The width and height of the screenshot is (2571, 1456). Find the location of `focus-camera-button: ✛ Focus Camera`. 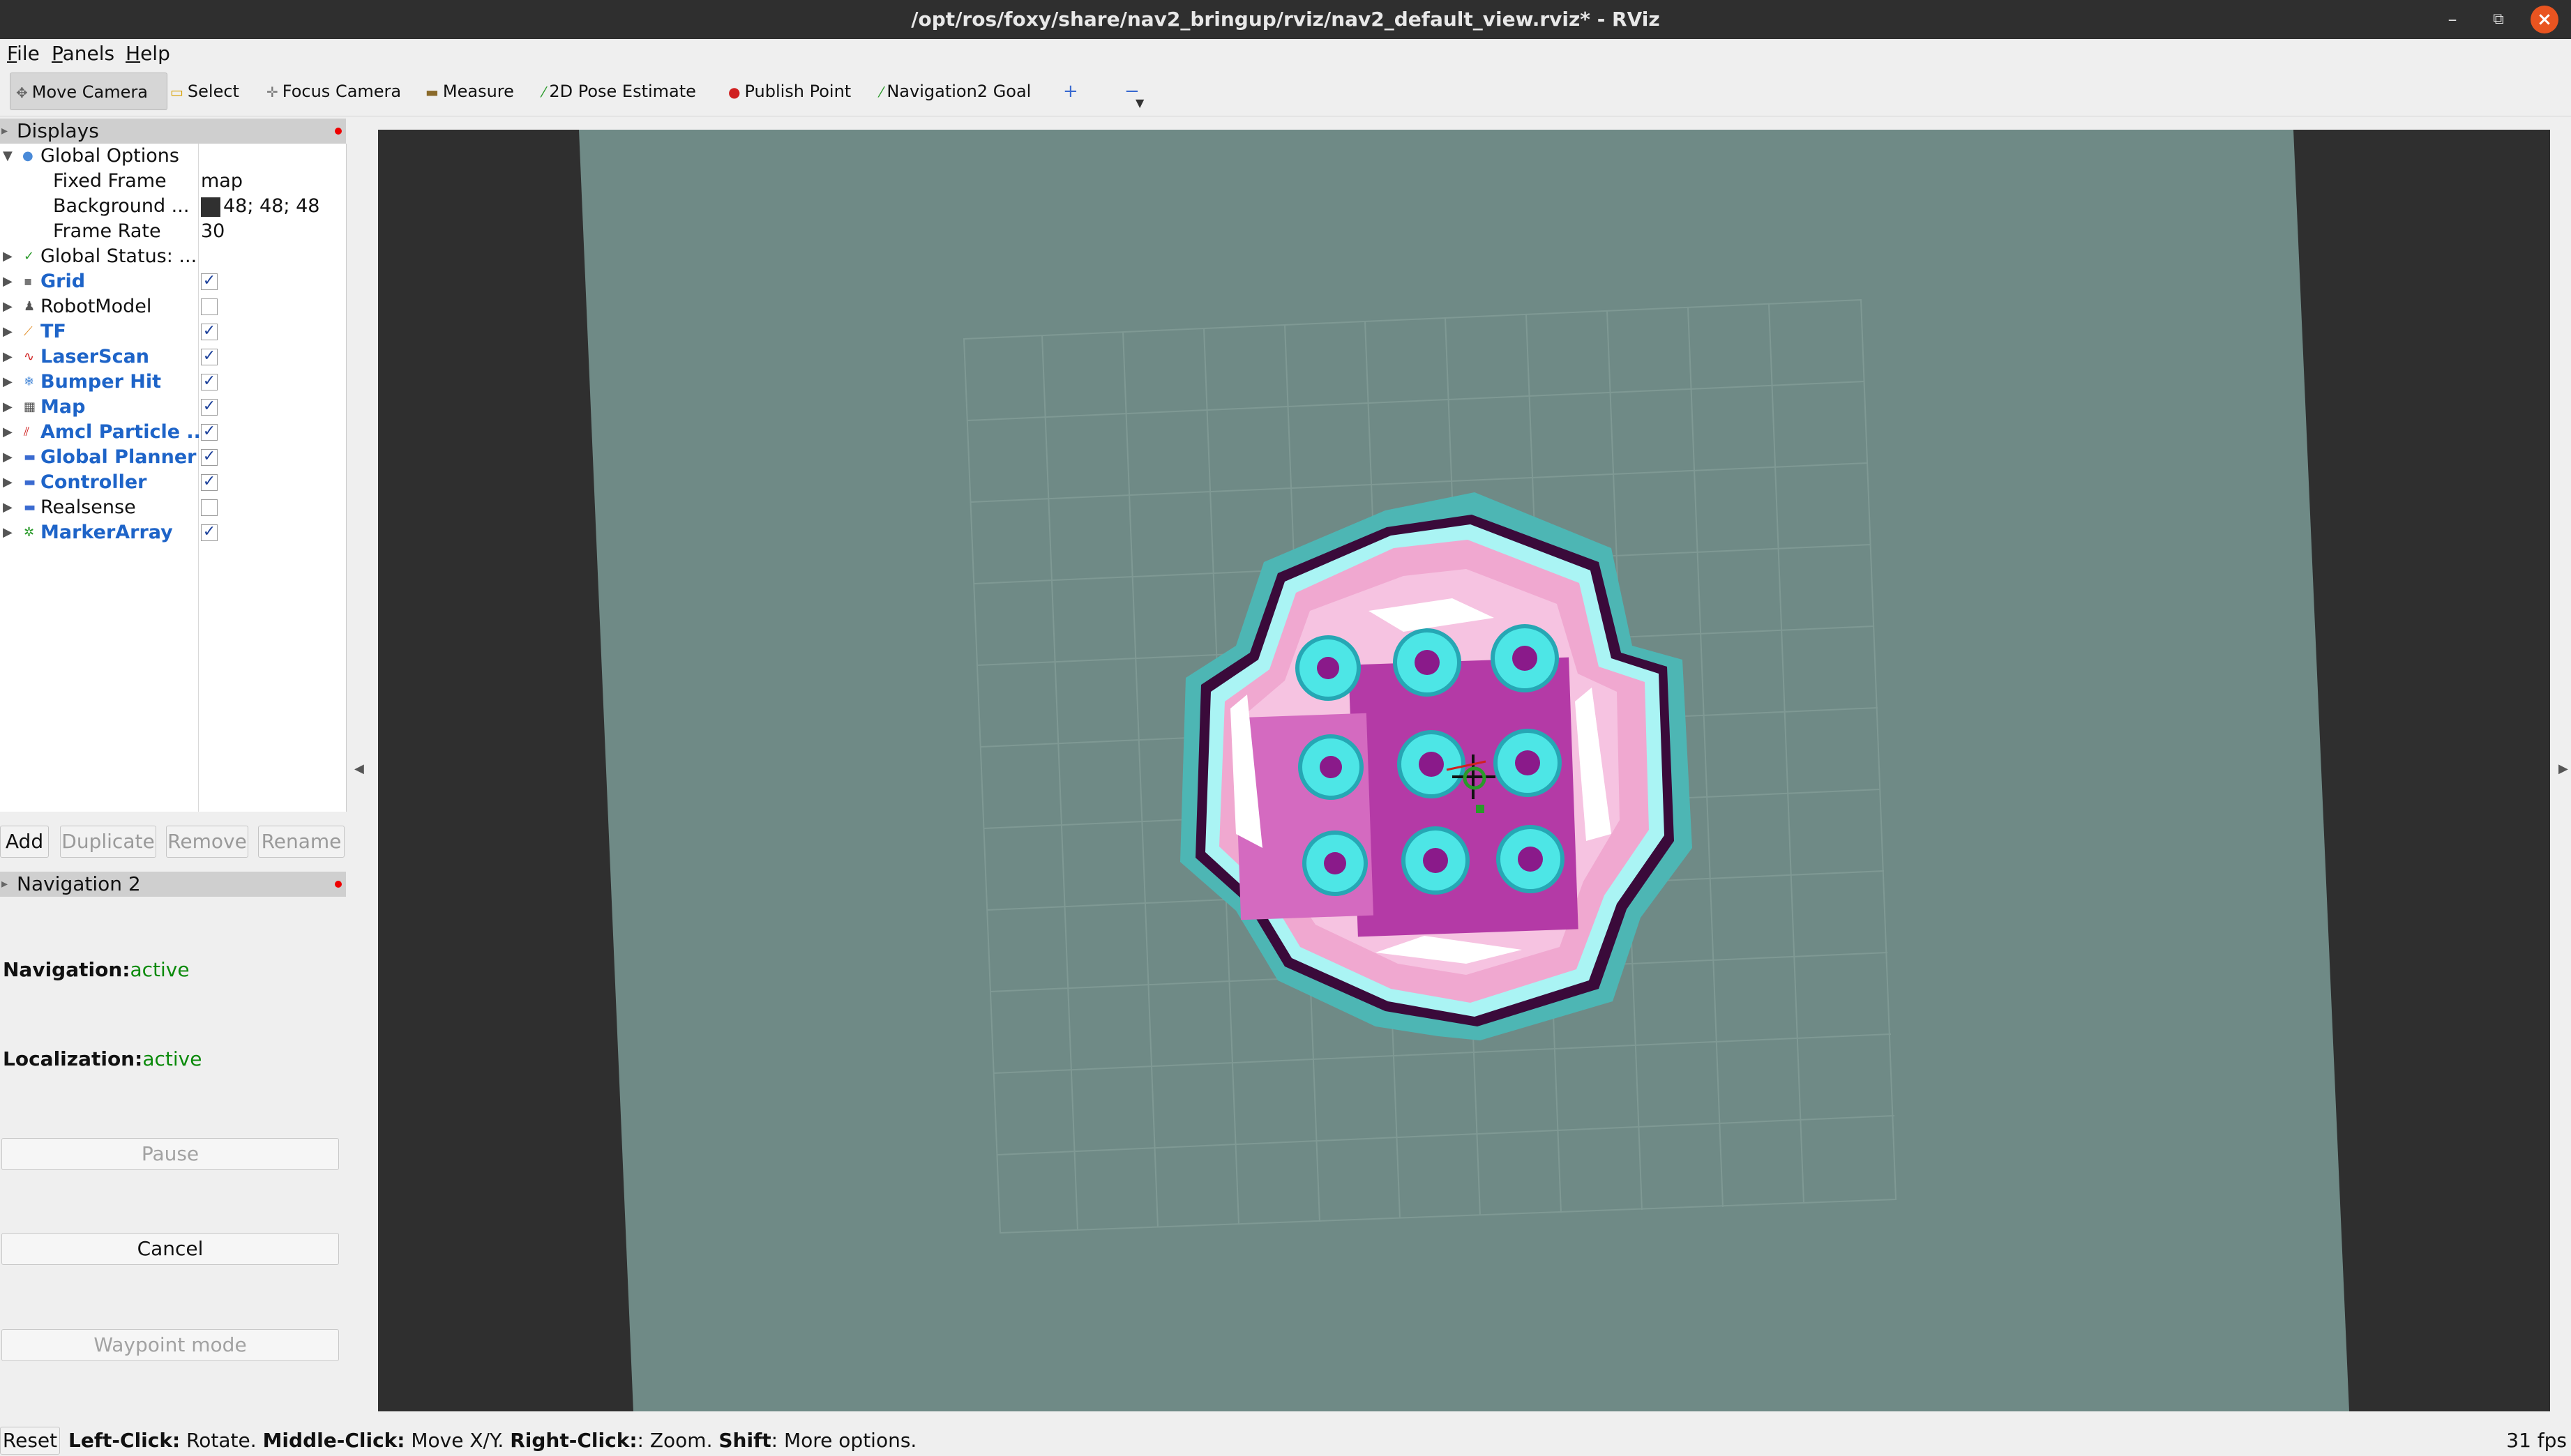

focus-camera-button: ✛ Focus Camera is located at coordinates (334, 91).